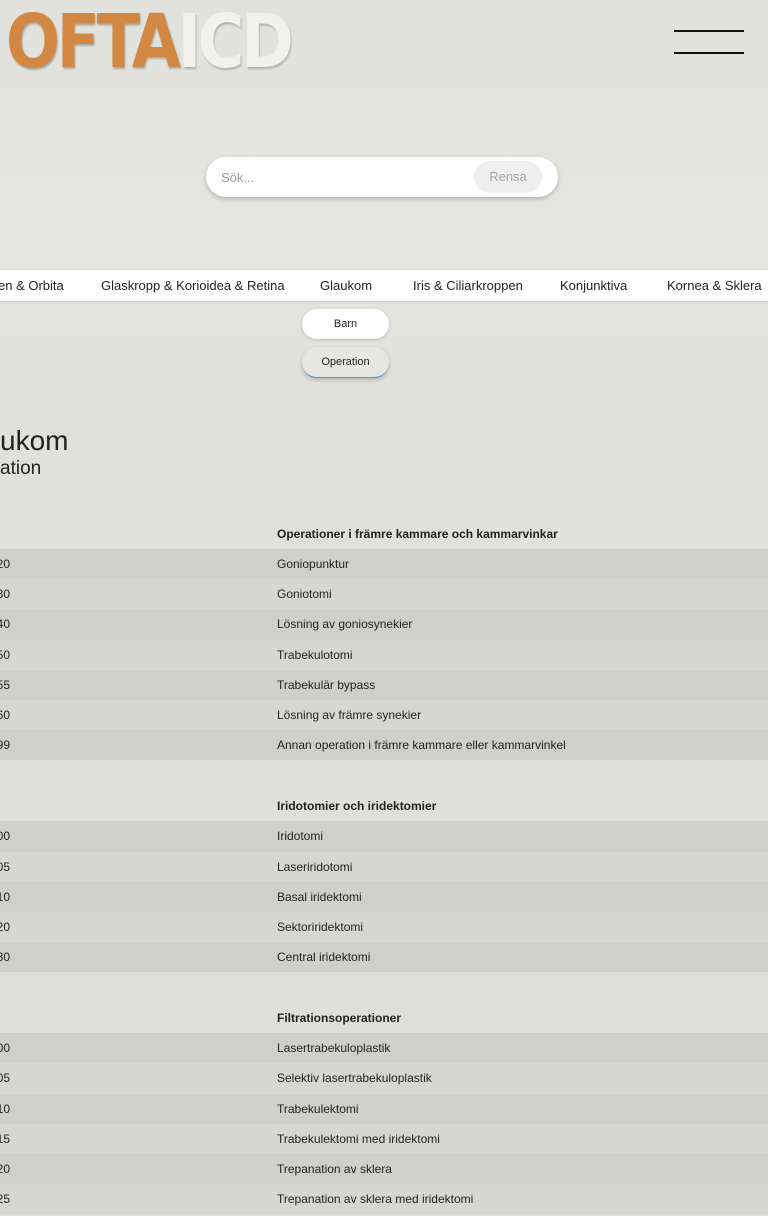  I want to click on logo-text-ofta: OFTA, so click(93, 42).